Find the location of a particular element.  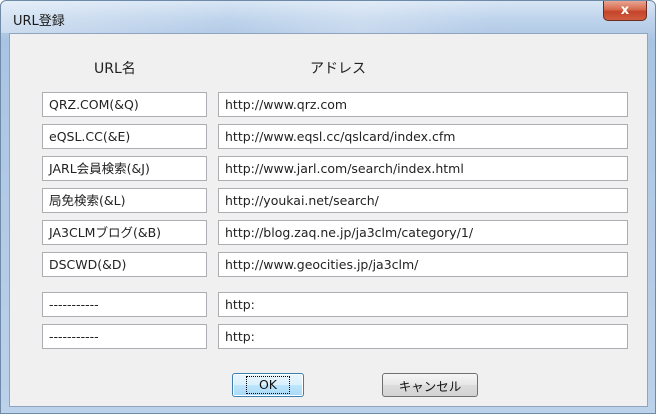

column-header-address: アドレス is located at coordinates (338, 69).